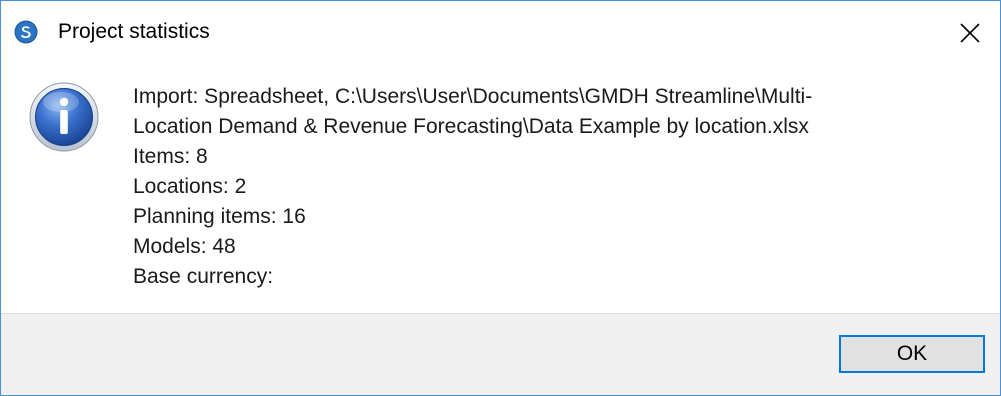 The width and height of the screenshot is (1001, 396). I want to click on ok-button: OK, so click(912, 354).